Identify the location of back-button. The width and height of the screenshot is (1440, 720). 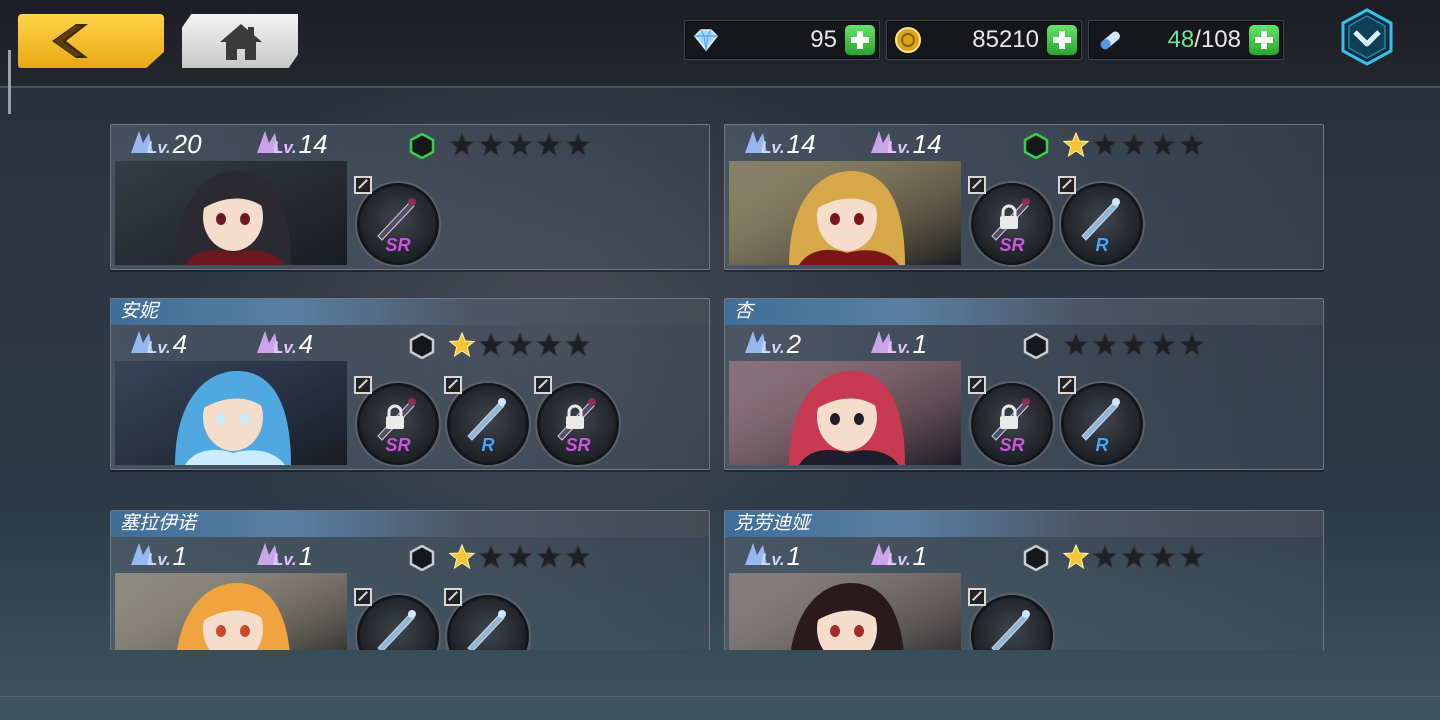
(91, 41).